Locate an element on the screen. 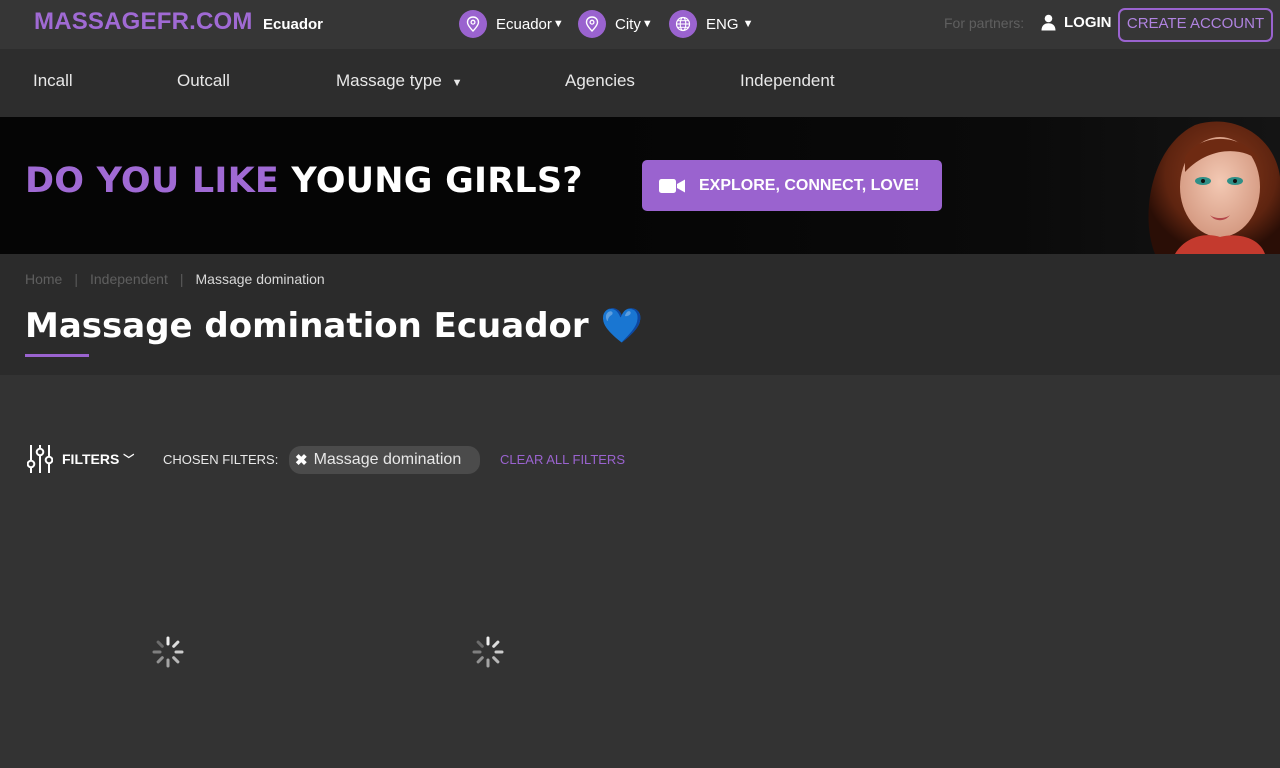  filters-toggle-button: FILTERS ﹀ is located at coordinates (80, 459).